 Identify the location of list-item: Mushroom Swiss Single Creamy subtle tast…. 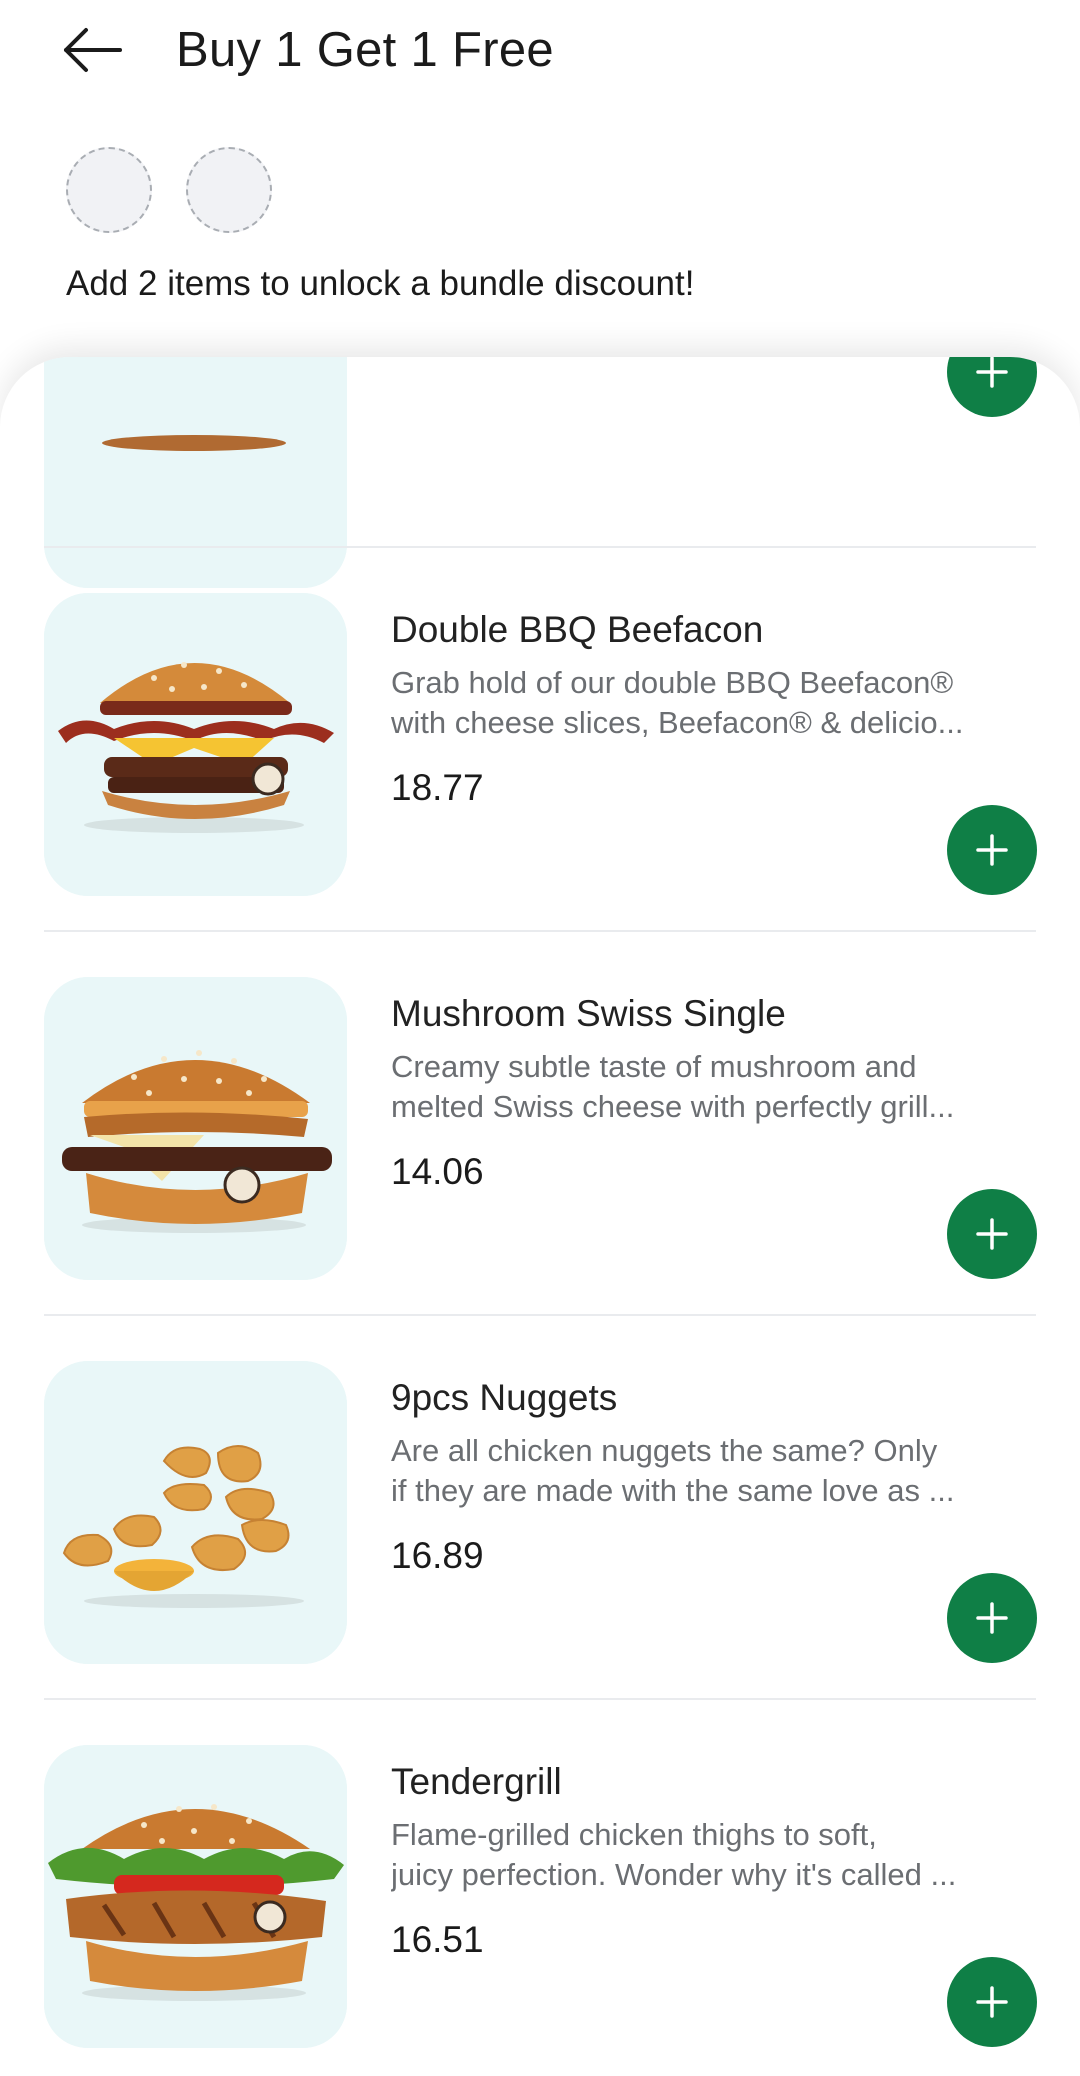
(540, 1128).